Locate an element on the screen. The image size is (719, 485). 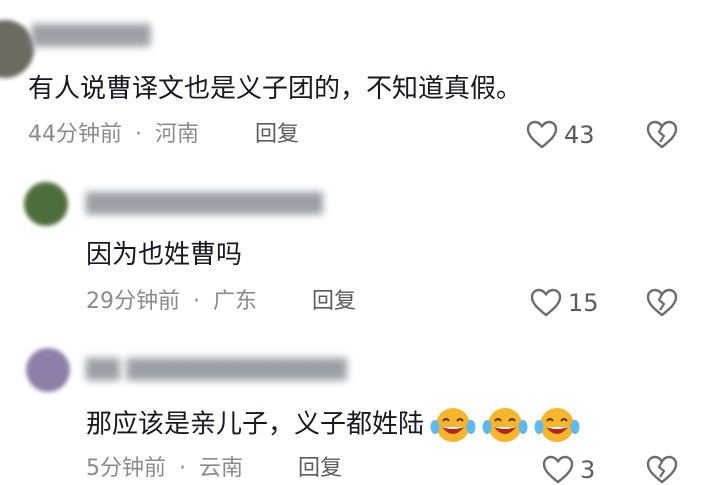
blurred-username: ▇▇ ▇▇▇▇▇▇▇▇▇▇▇▇▇ is located at coordinates (216, 368).